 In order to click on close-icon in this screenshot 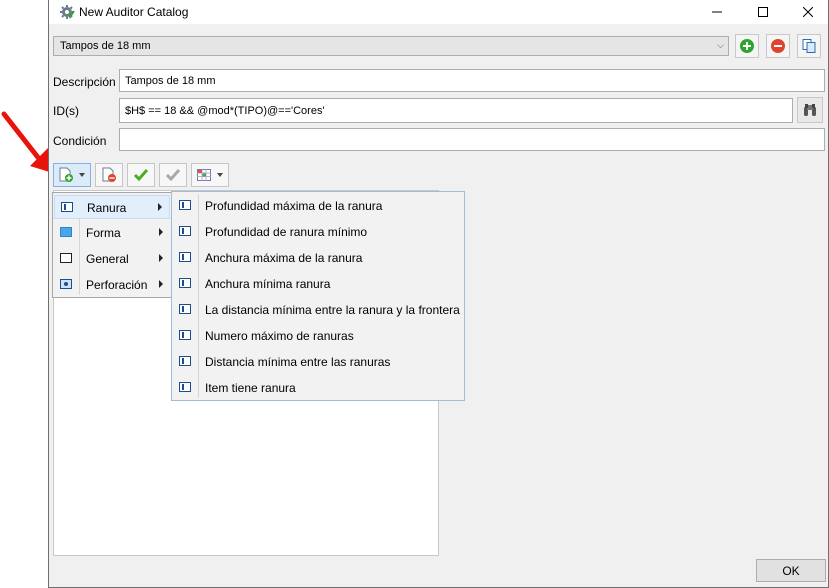, I will do `click(808, 12)`.